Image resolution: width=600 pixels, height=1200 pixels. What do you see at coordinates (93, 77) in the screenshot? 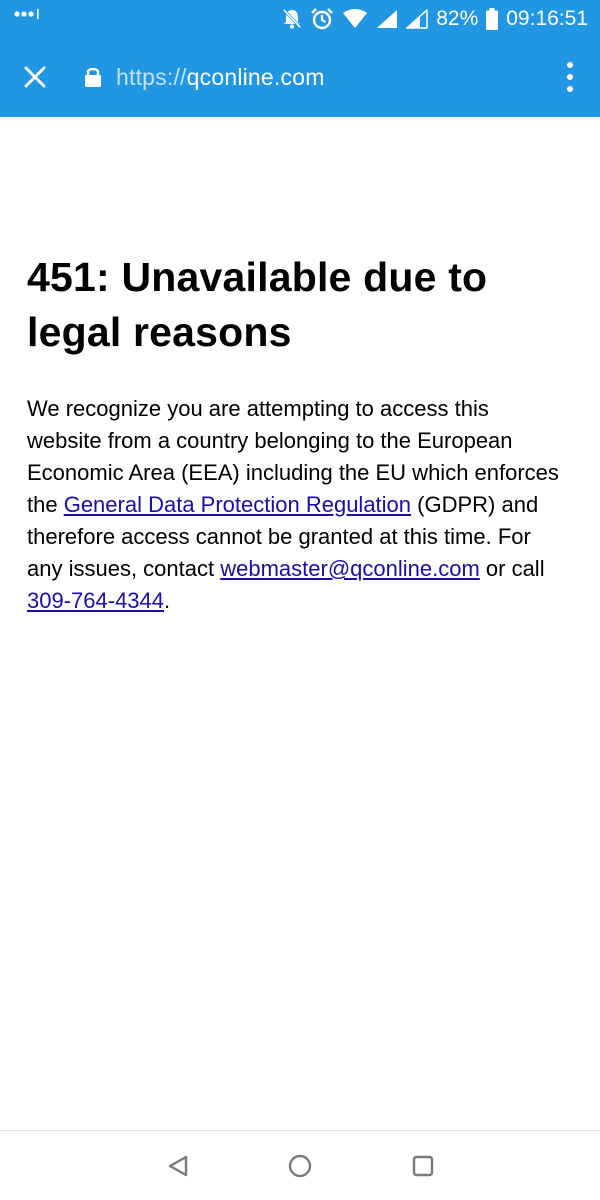
I see `lock-icon` at bounding box center [93, 77].